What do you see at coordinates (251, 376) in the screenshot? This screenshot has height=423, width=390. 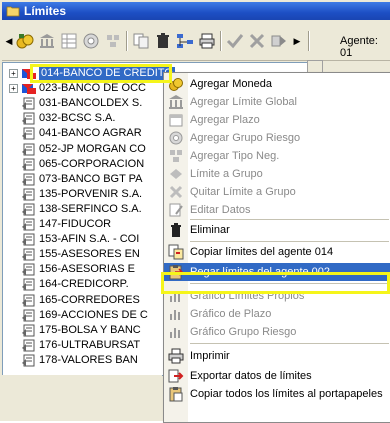 I see `menu-item-label: Exportar datos de límites` at bounding box center [251, 376].